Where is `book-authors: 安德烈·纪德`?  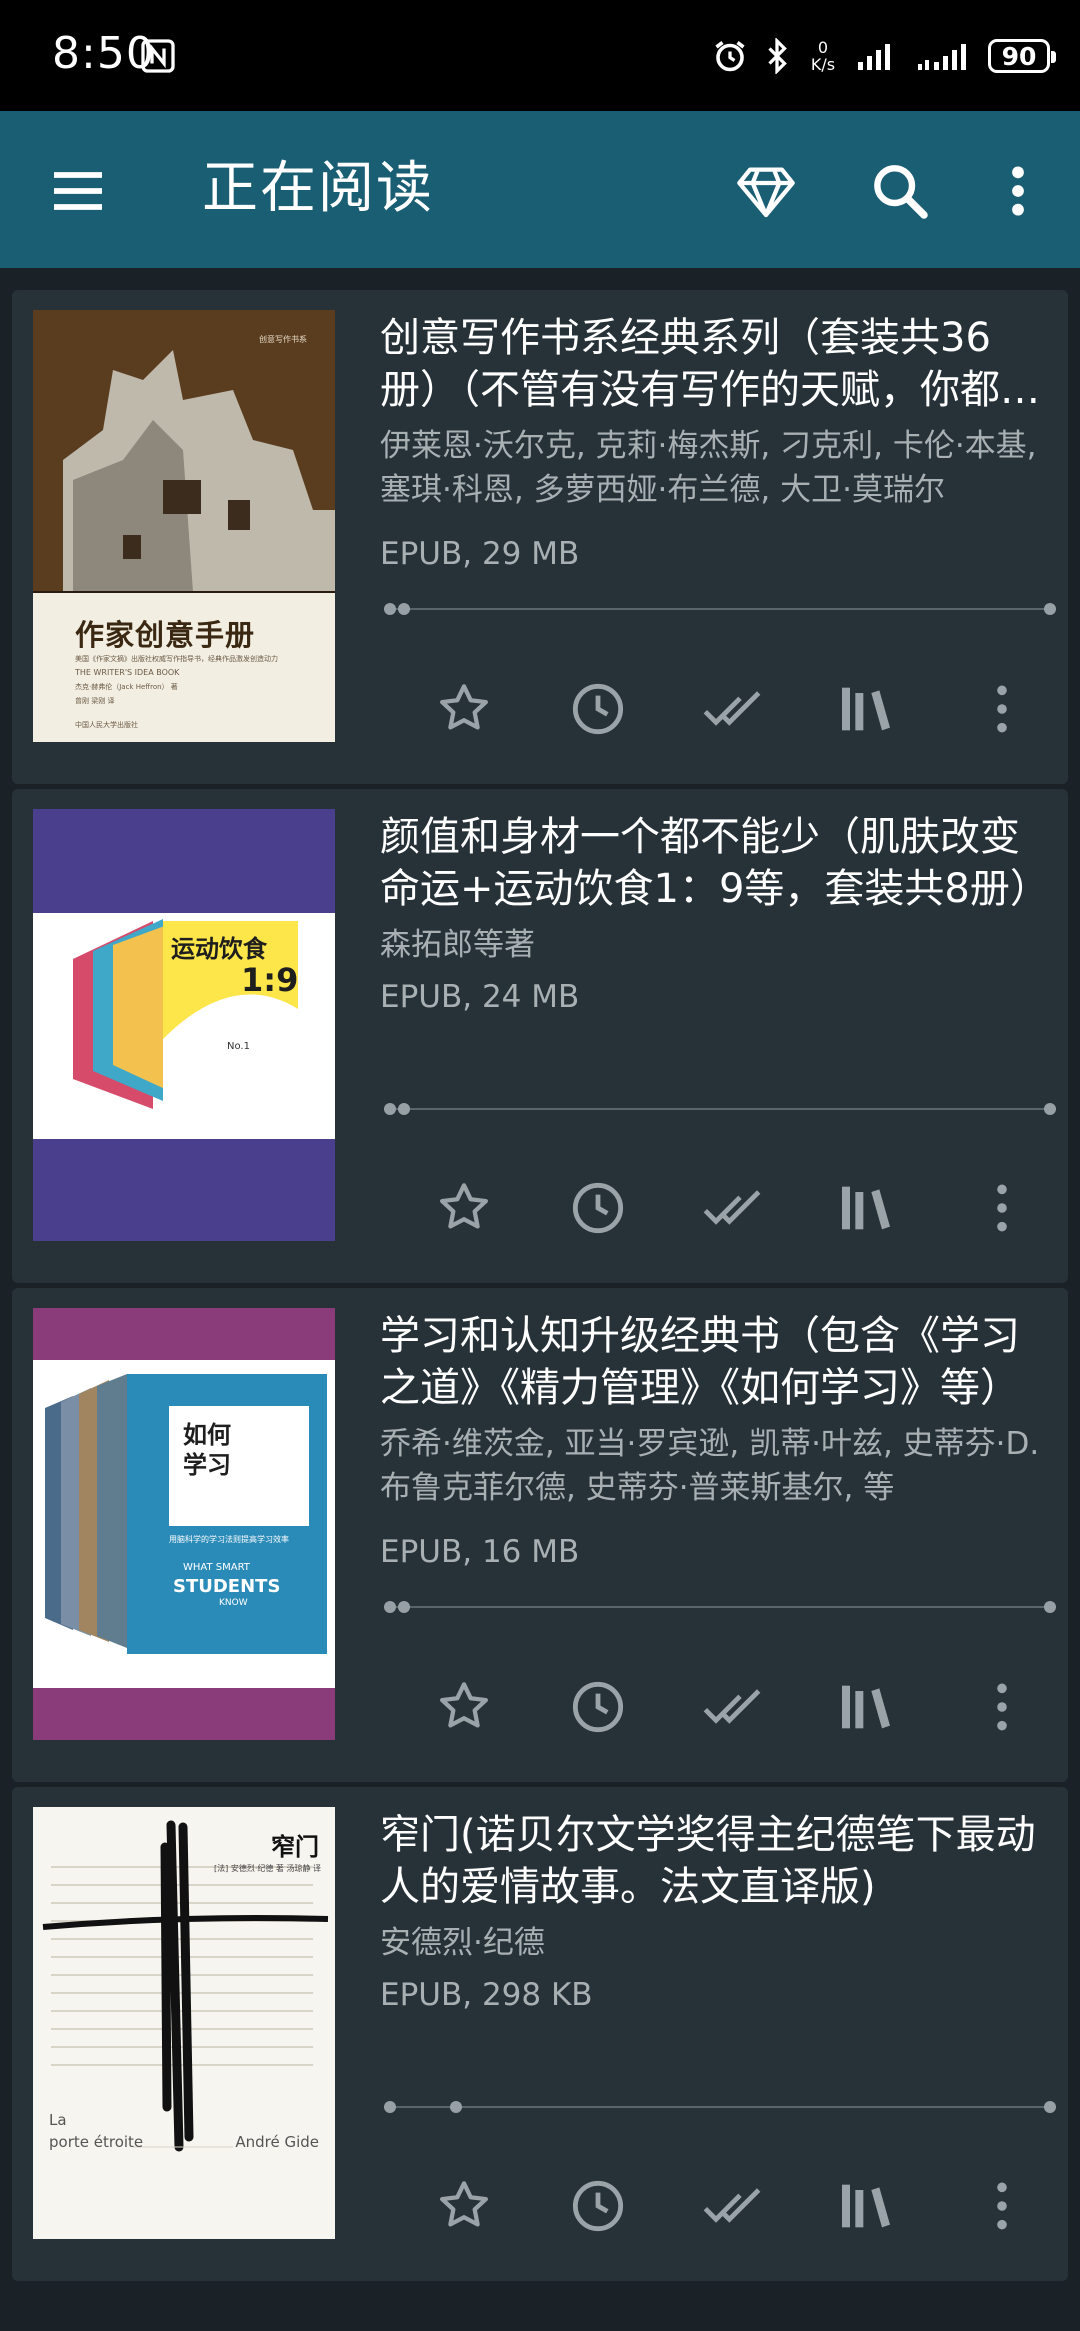
book-authors: 安德烈·纪德 is located at coordinates (462, 1943).